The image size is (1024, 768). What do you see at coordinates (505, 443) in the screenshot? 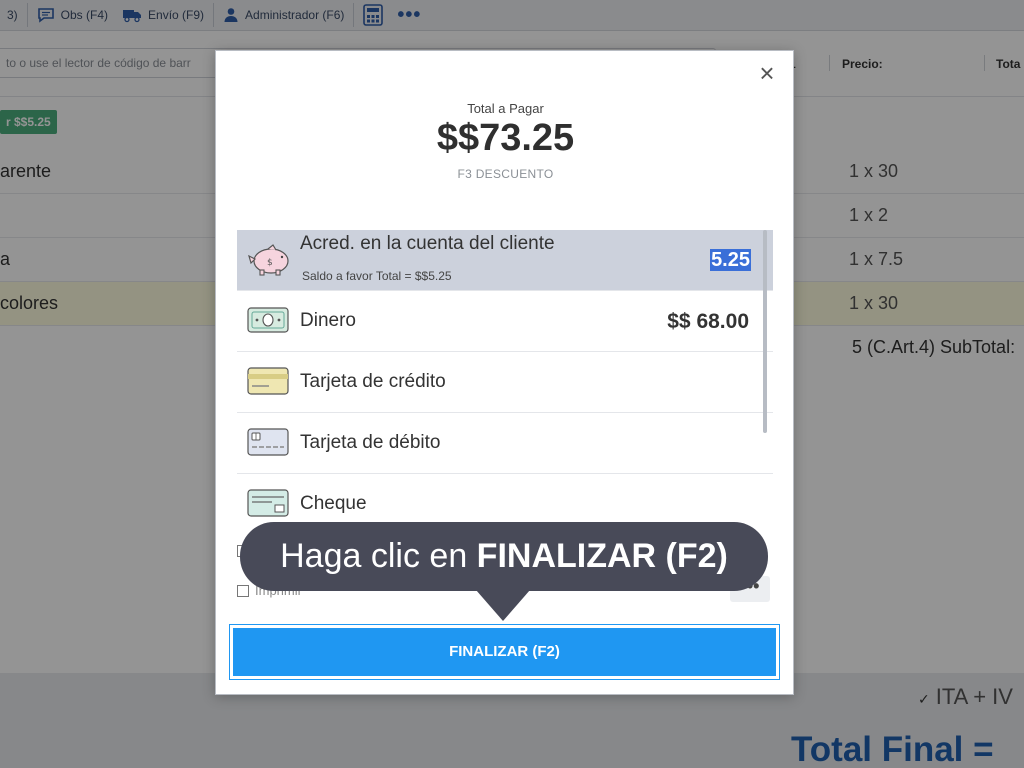
I see `payment-method-debit-card: Tarjeta de débito` at bounding box center [505, 443].